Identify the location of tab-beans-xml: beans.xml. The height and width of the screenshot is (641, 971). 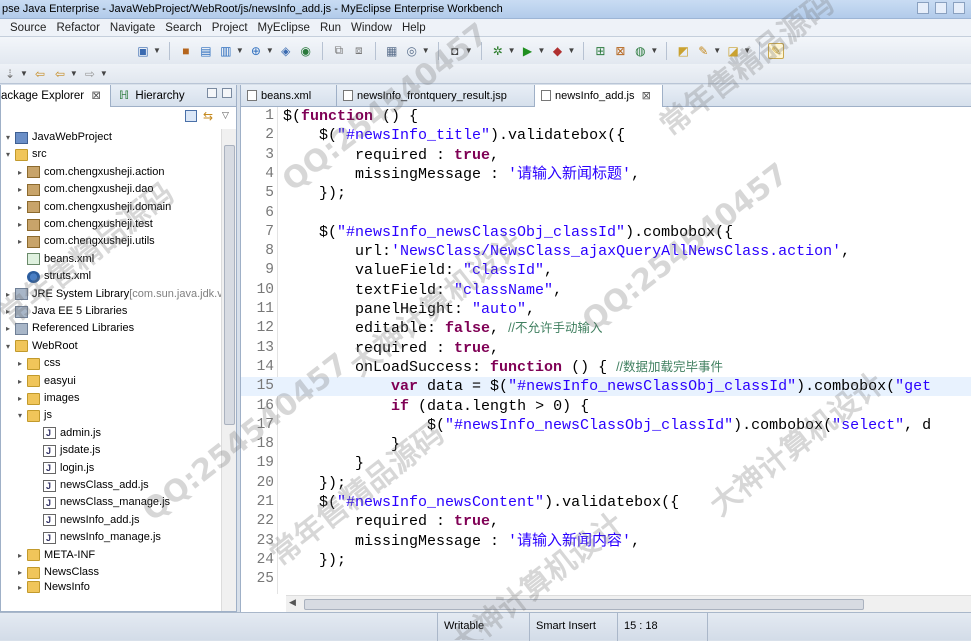
(289, 96).